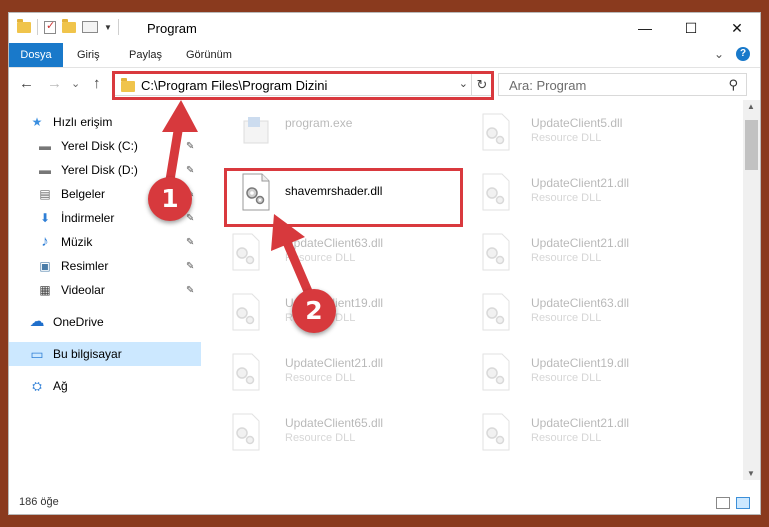 Image resolution: width=769 pixels, height=527 pixels. Describe the element at coordinates (751, 290) in the screenshot. I see `vertical-scrollbar: ▲ ▼` at that location.